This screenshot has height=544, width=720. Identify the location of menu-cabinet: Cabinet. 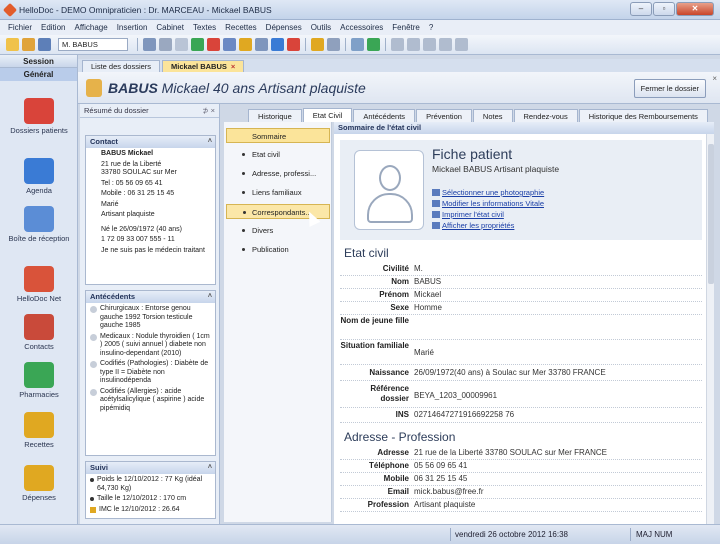
(170, 27).